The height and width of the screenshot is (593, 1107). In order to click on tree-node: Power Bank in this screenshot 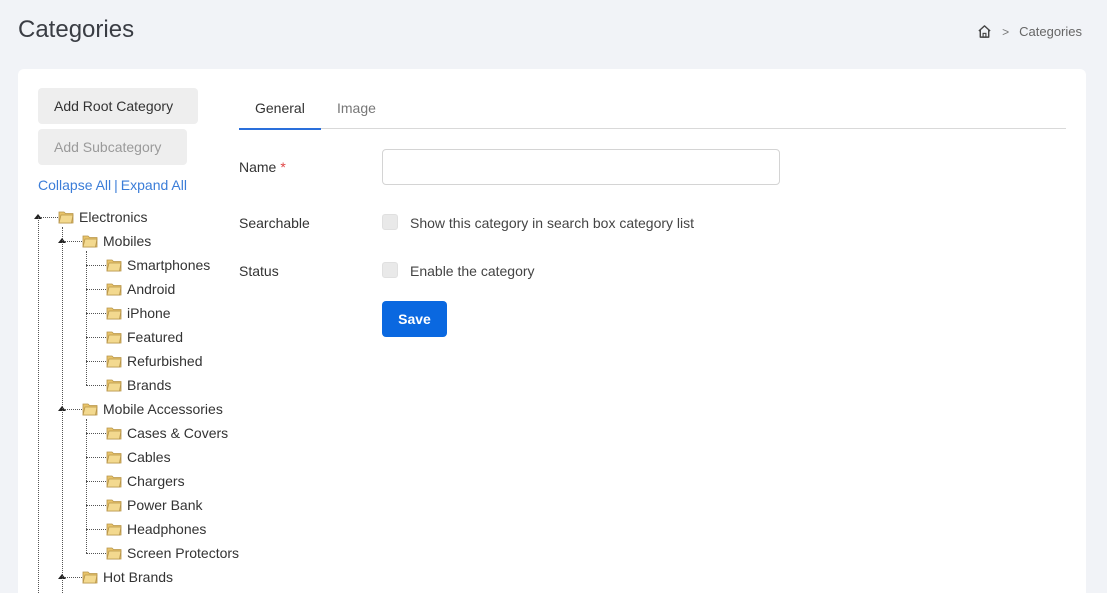, I will do `click(154, 505)`.